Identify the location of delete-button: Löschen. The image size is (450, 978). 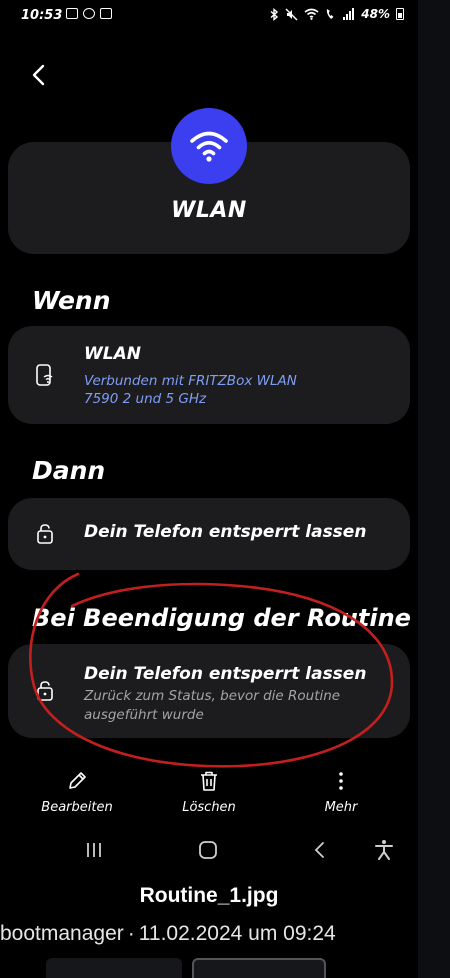
(209, 792).